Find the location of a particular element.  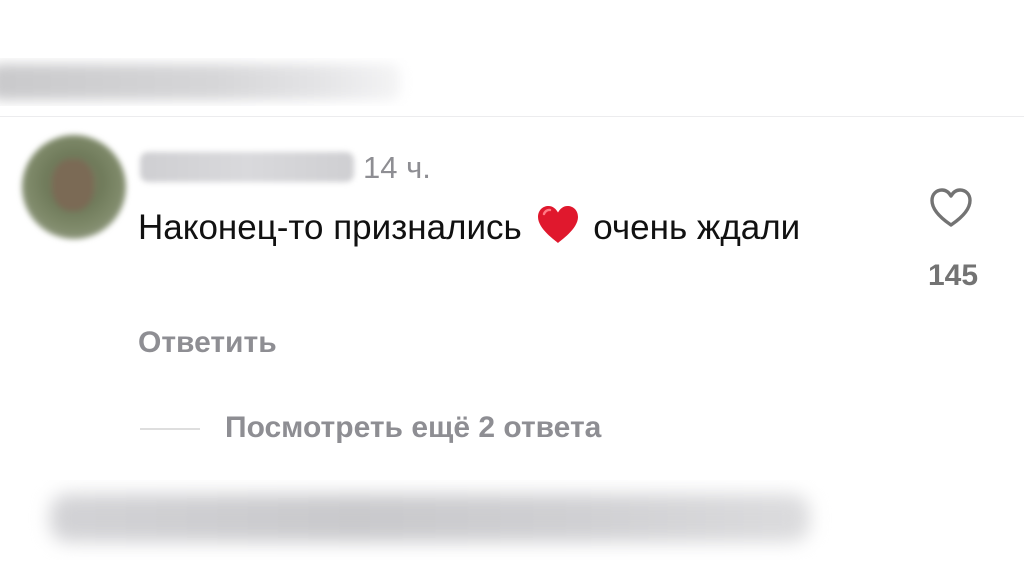

red-heart-icon is located at coordinates (557, 224).